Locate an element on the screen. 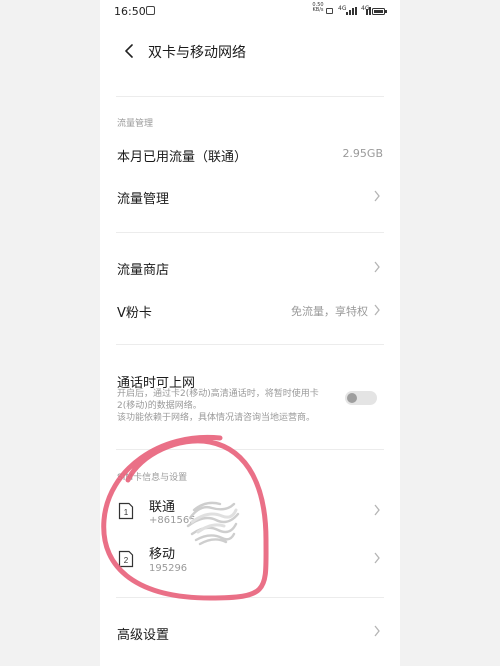  vcard-label: V粉卡 is located at coordinates (134, 311).